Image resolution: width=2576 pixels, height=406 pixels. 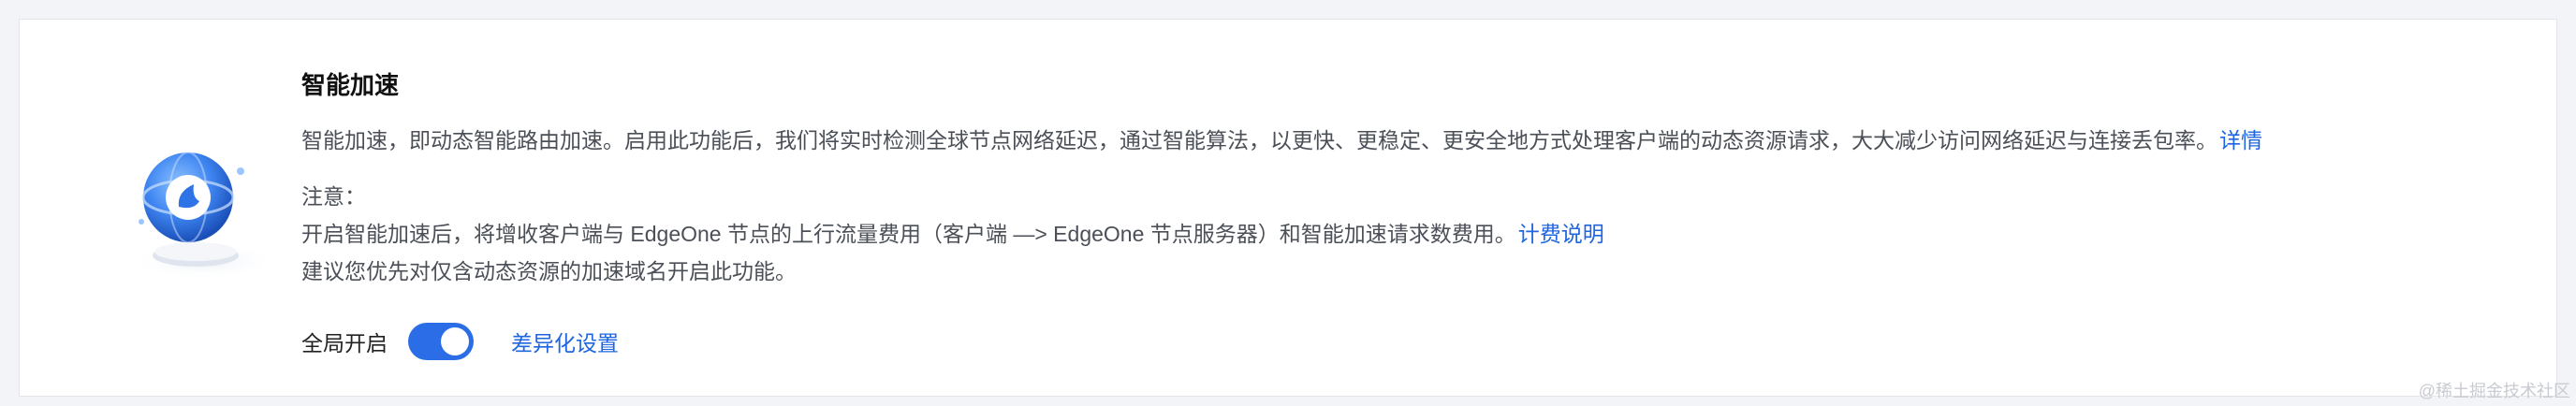 What do you see at coordinates (350, 85) in the screenshot?
I see `section-title: 智能加速` at bounding box center [350, 85].